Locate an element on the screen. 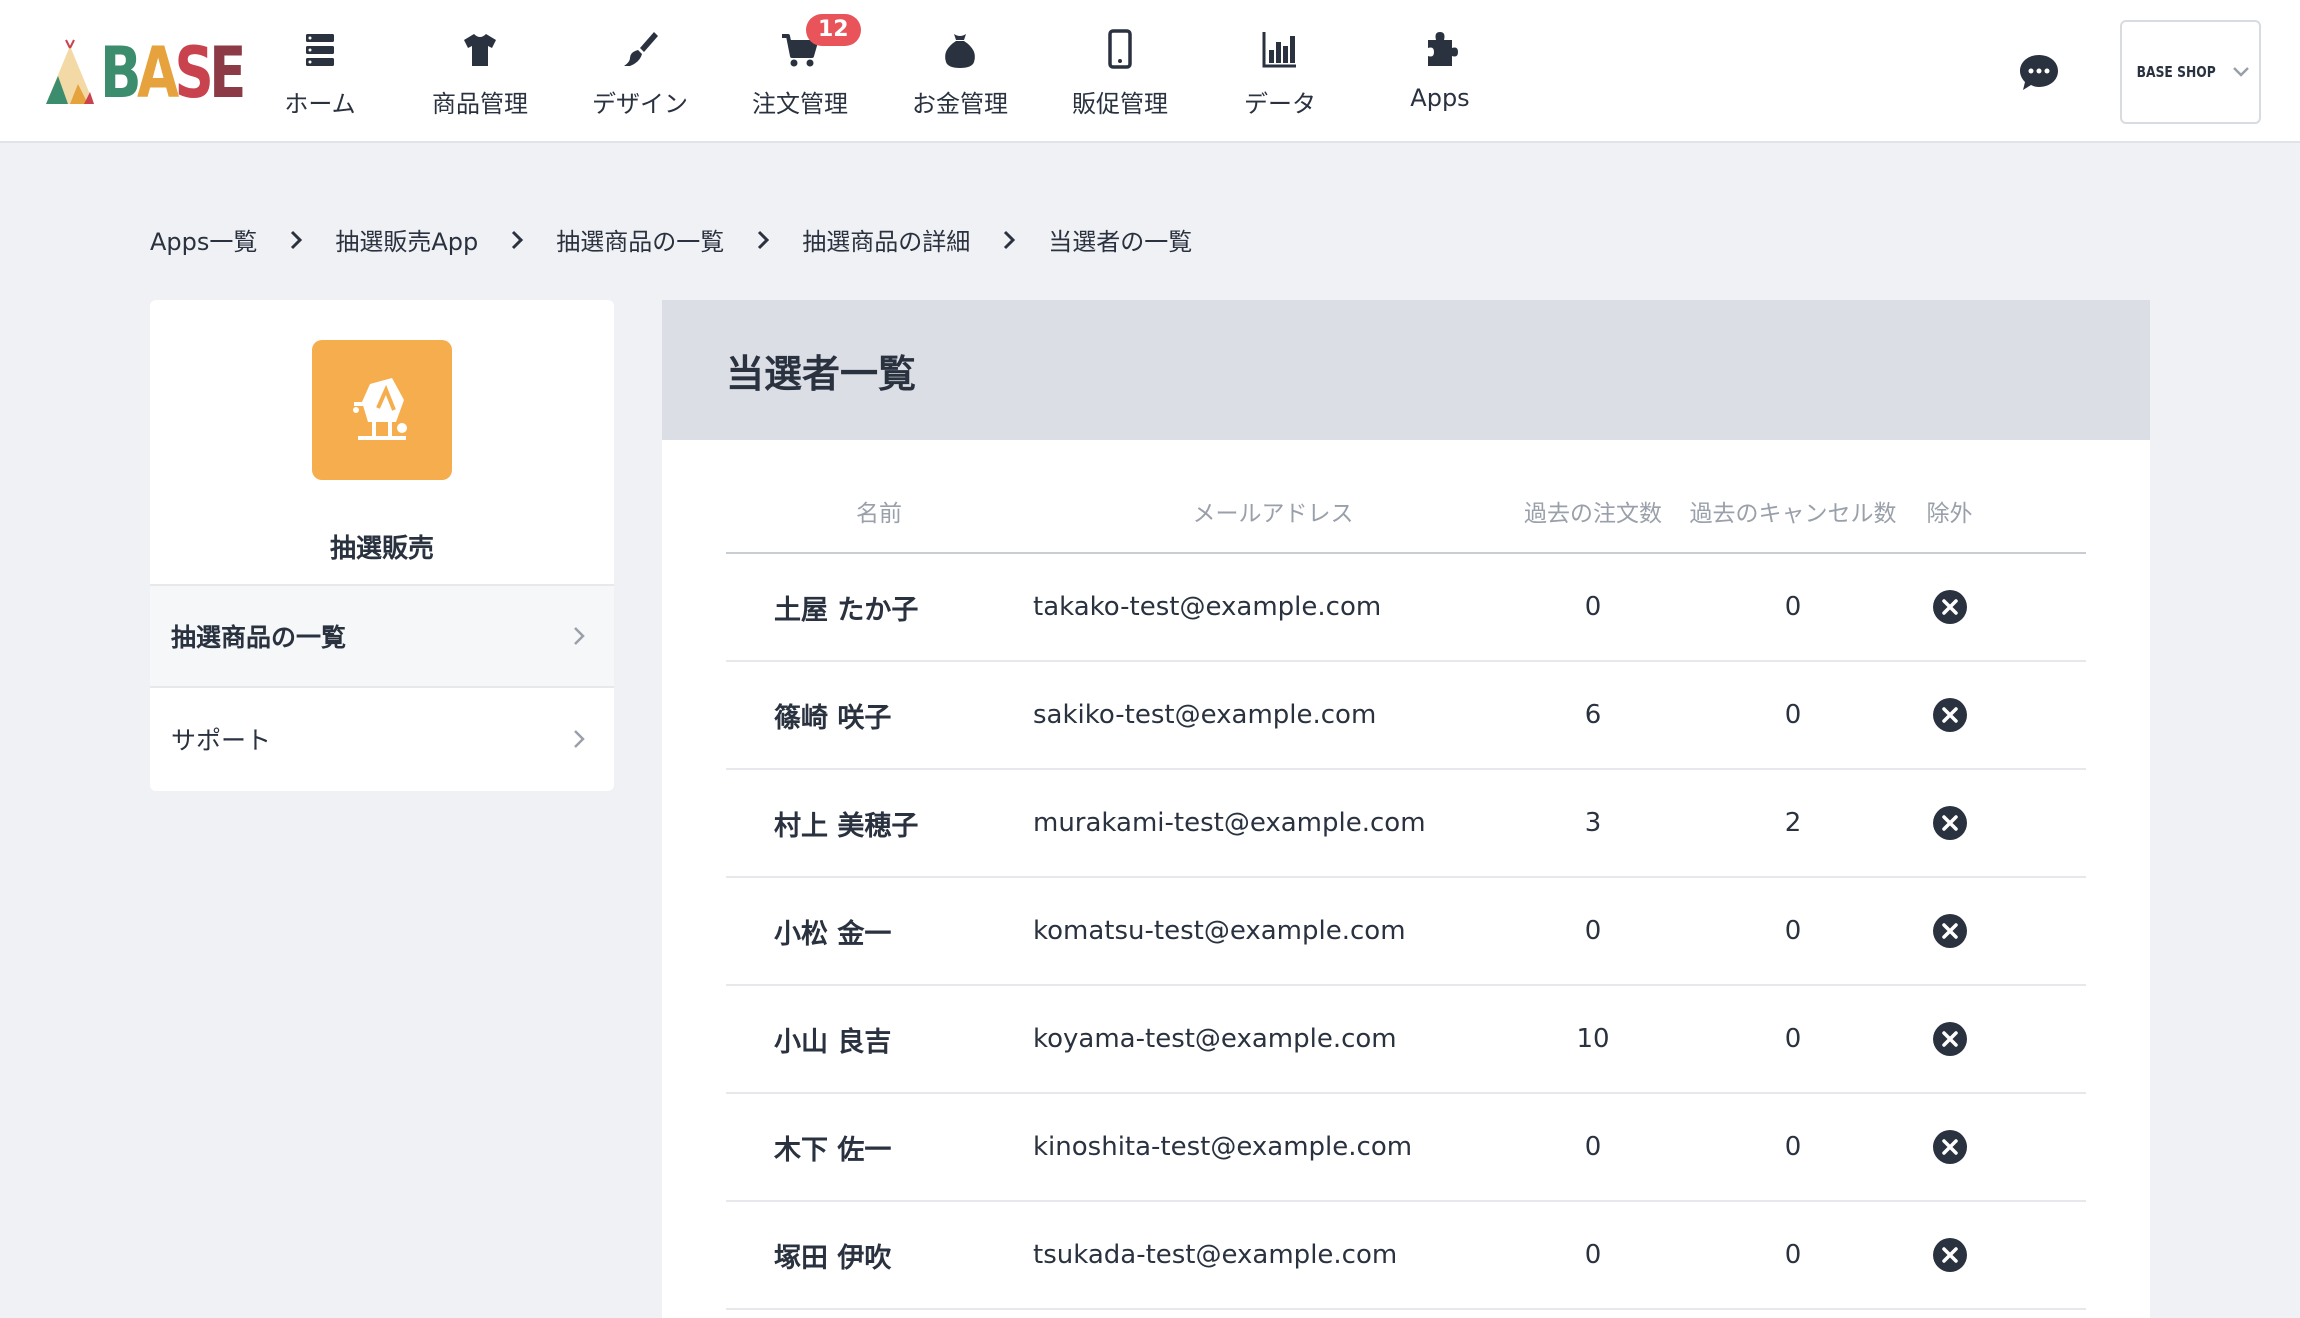 Image resolution: width=2300 pixels, height=1318 pixels. nav-products: 商品管理 is located at coordinates (480, 71).